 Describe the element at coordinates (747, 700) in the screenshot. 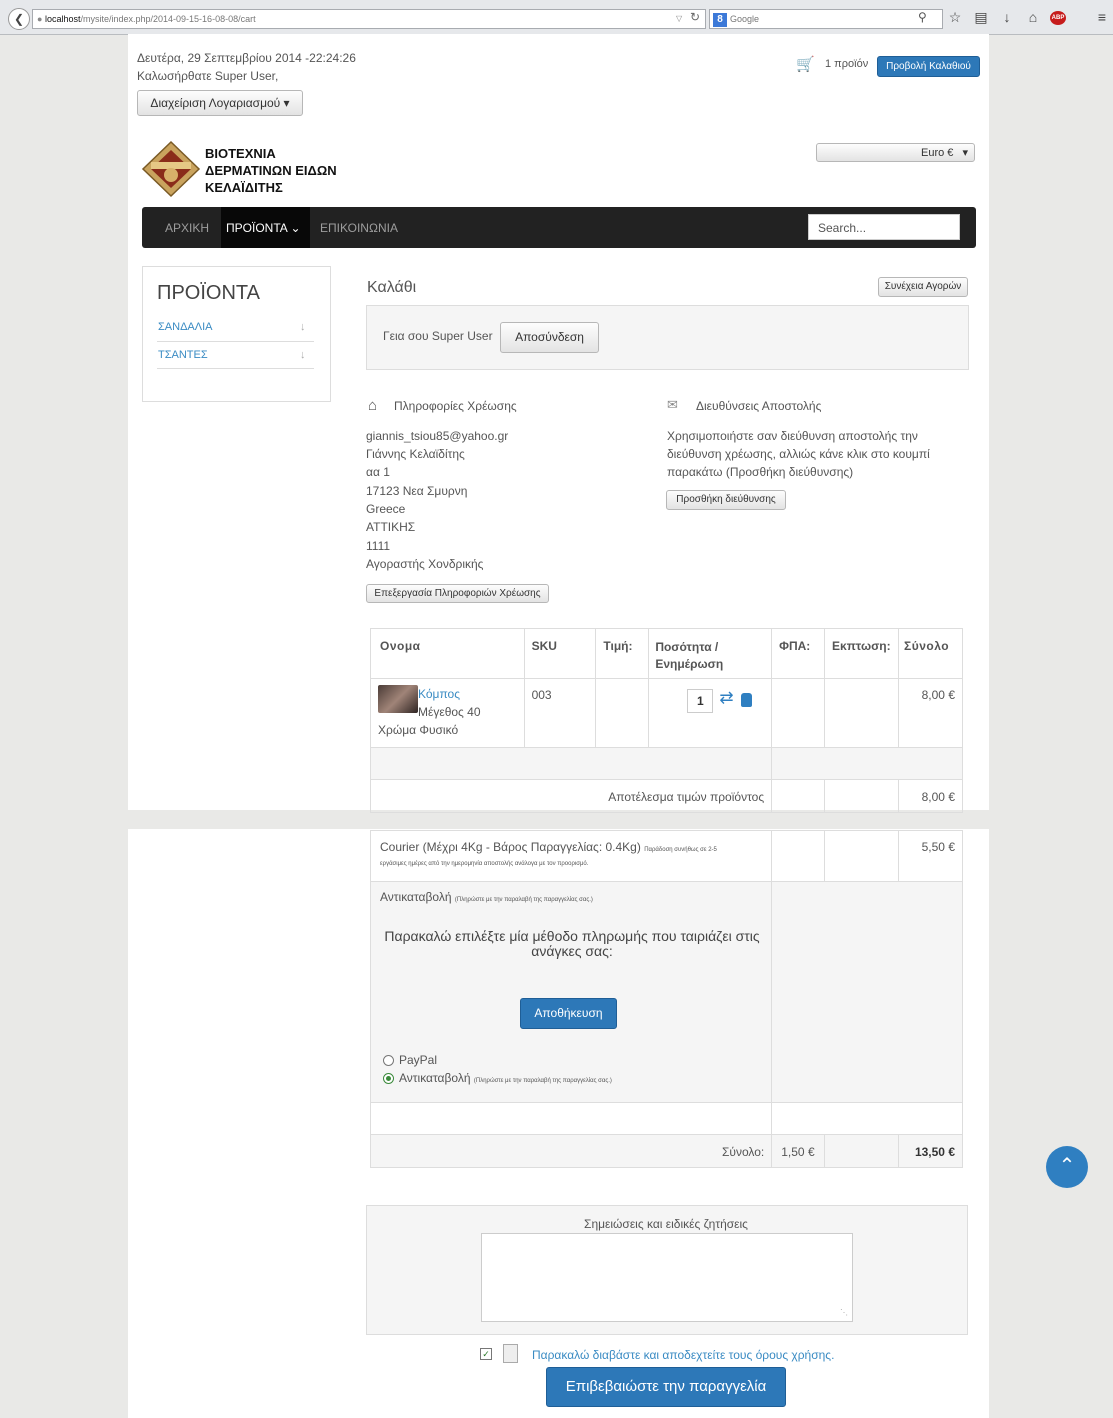

I see `delete-item-icon` at that location.